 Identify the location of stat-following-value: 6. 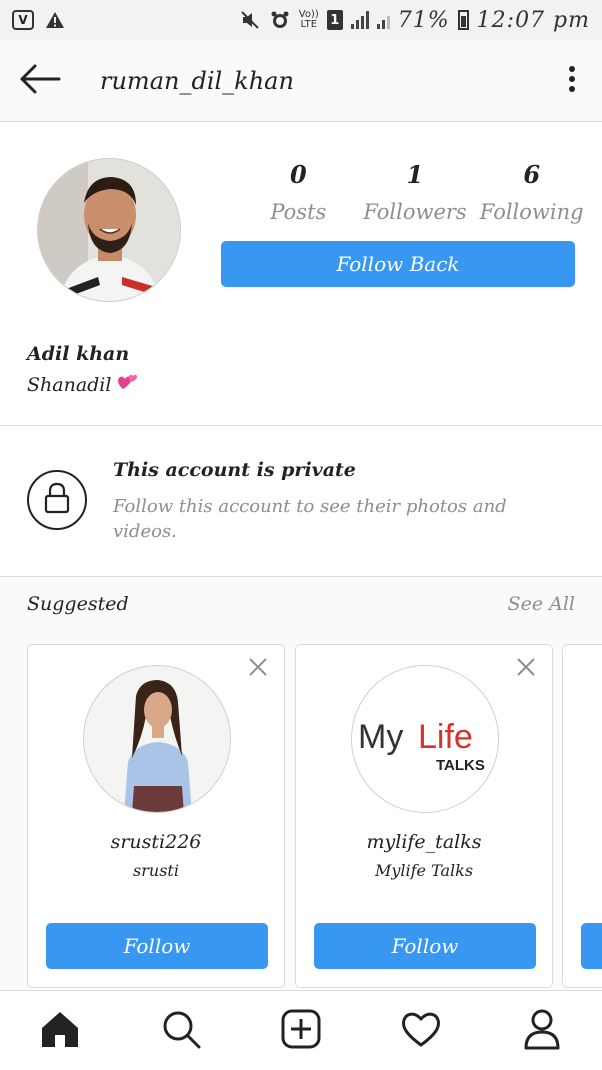
(532, 174).